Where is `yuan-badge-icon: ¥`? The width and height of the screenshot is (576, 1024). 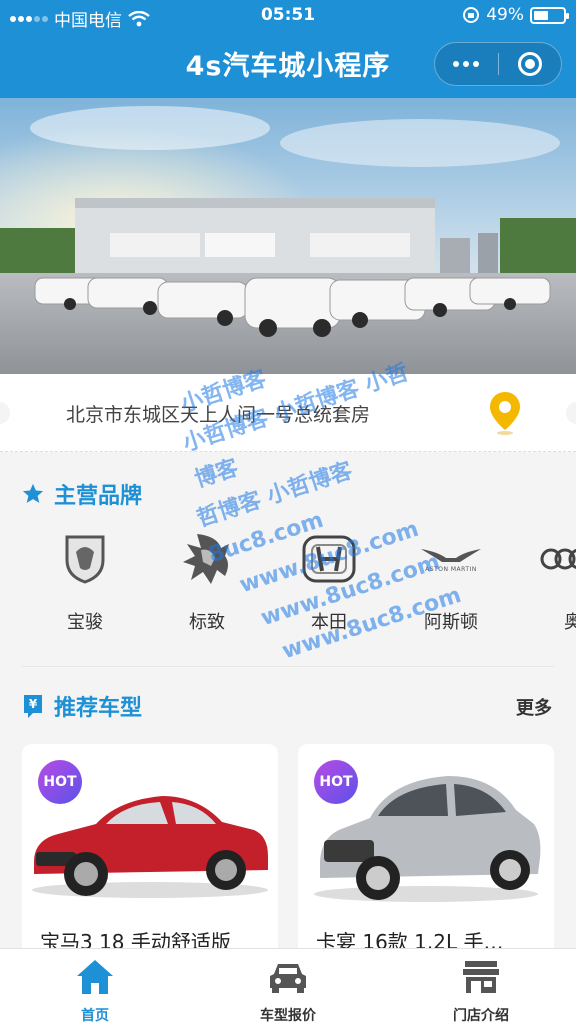 yuan-badge-icon: ¥ is located at coordinates (33, 706).